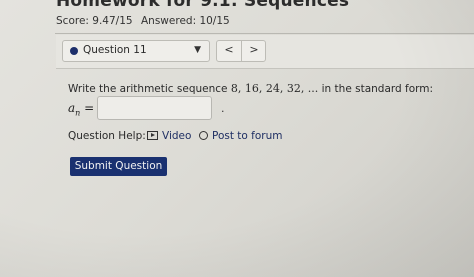  Describe the element at coordinates (203, 5) in the screenshot. I see `page-title: Homework for 9.1: Sequences` at that location.